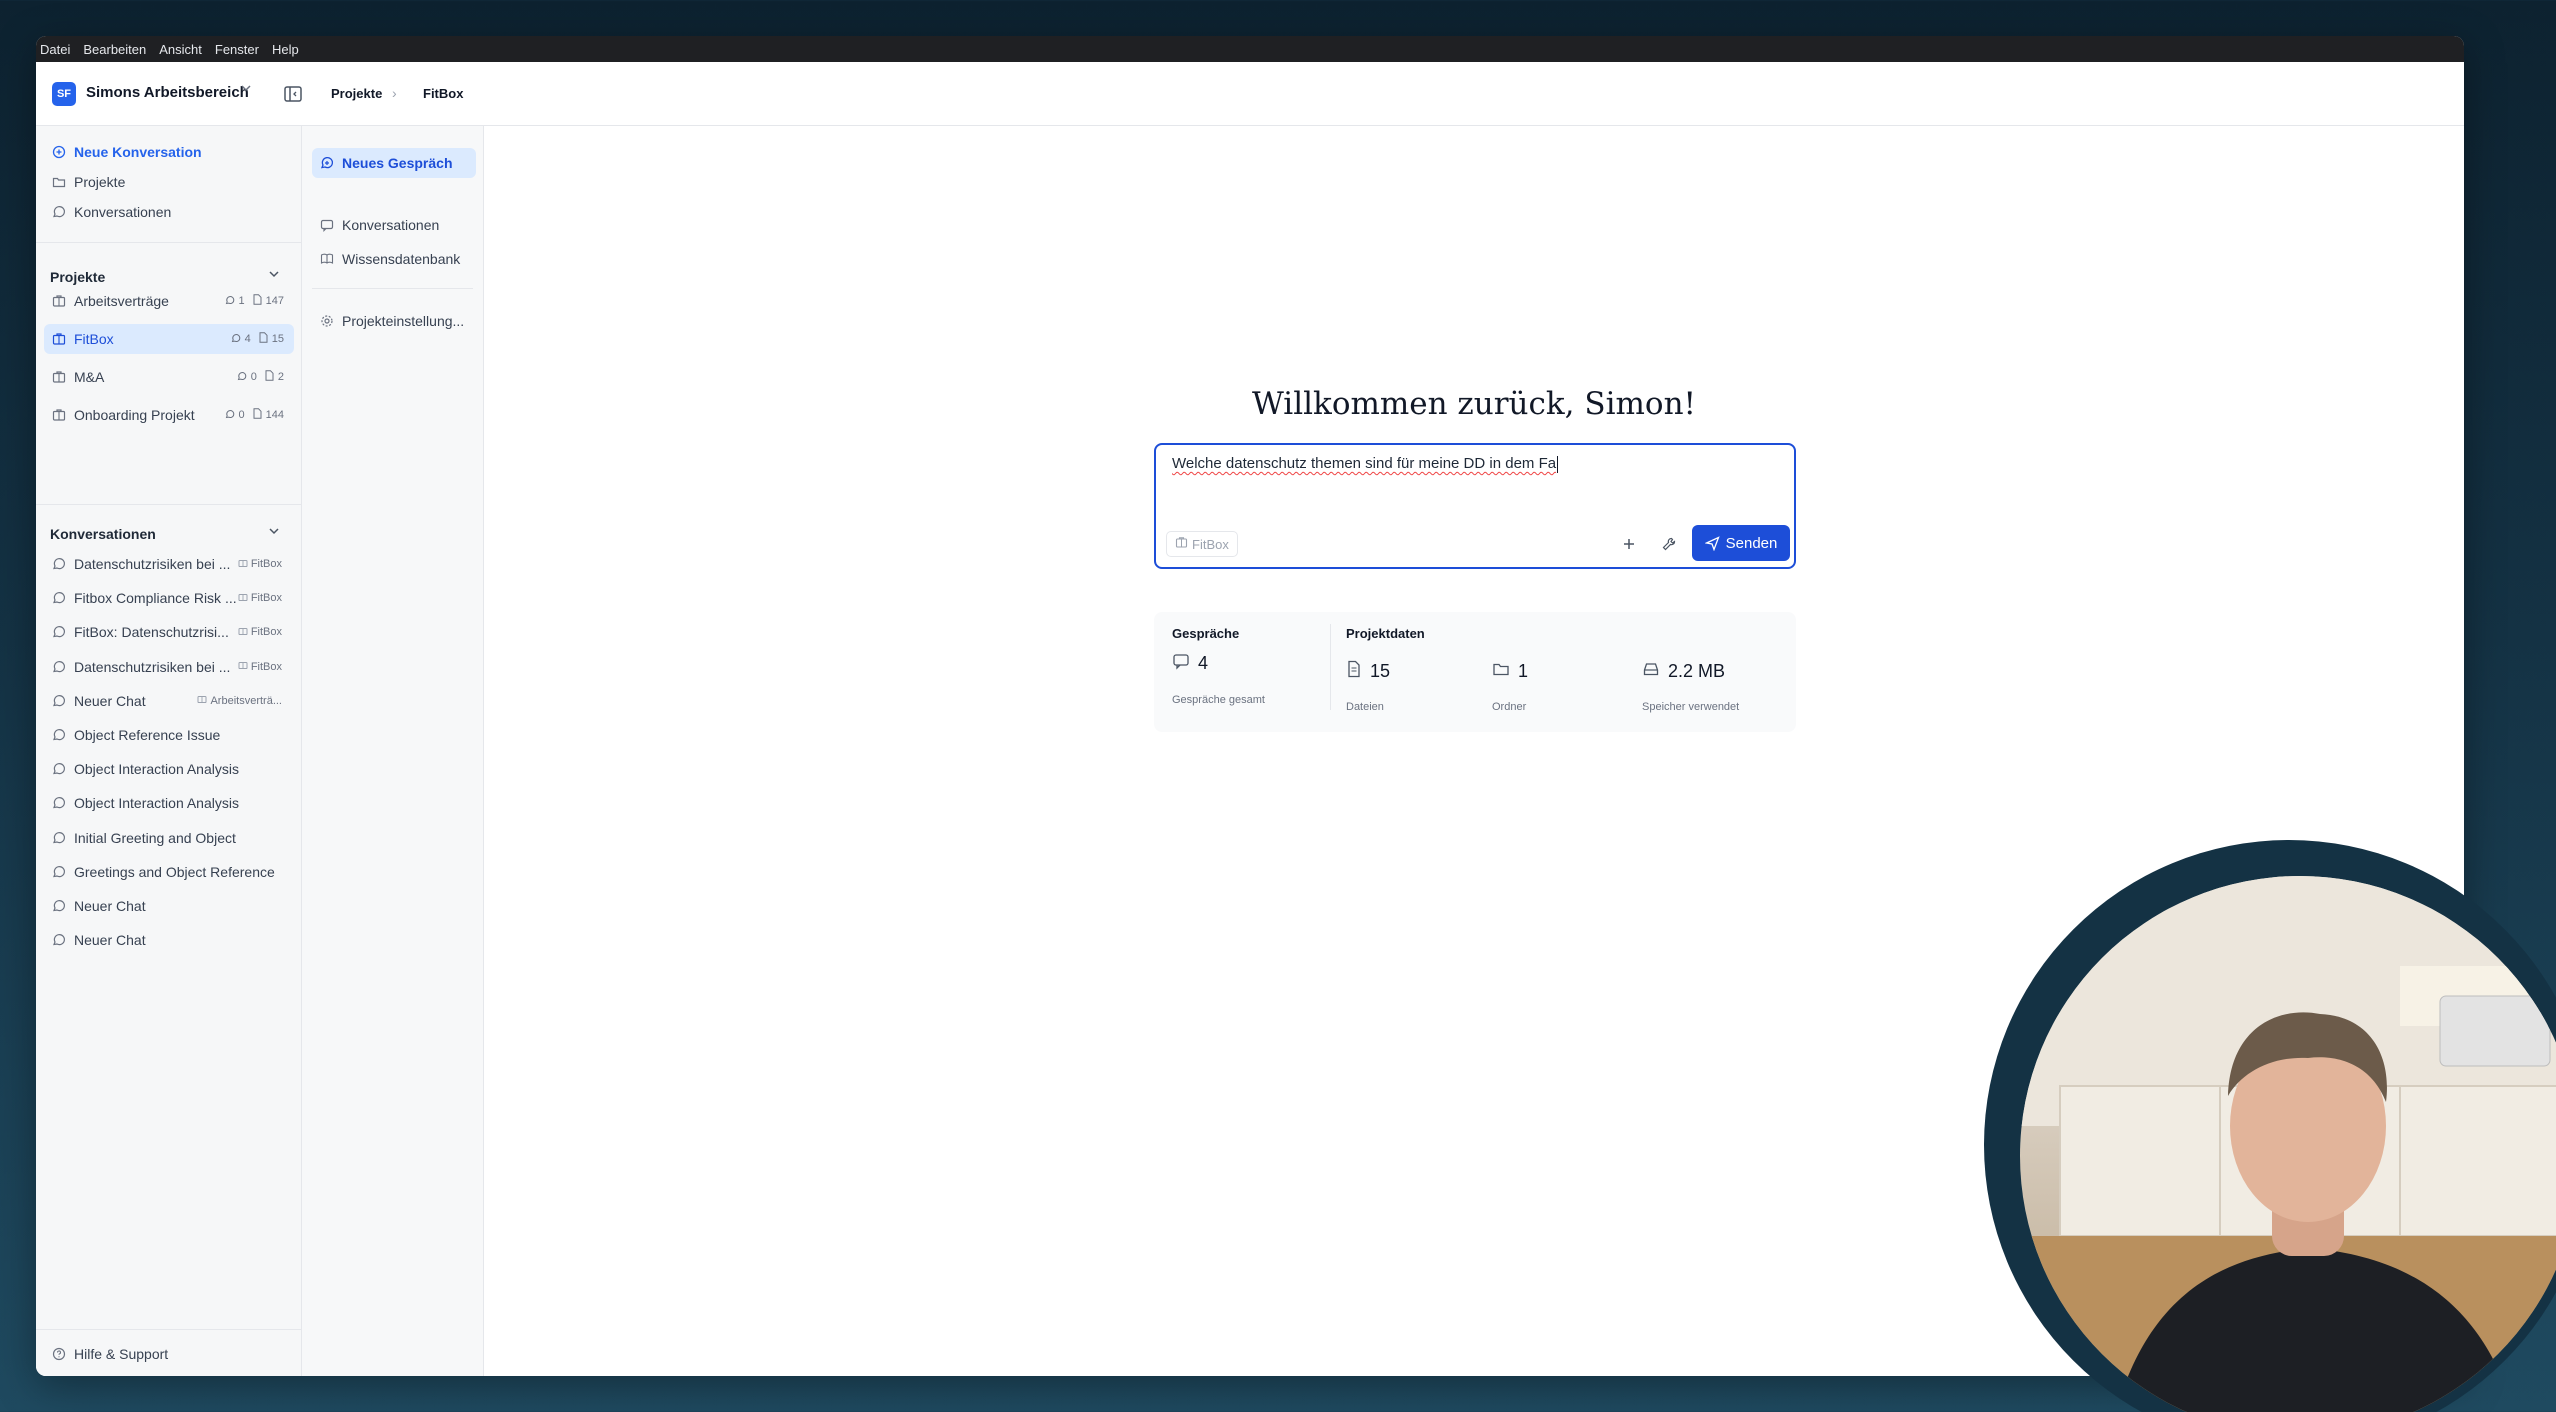  What do you see at coordinates (1385, 633) in the screenshot?
I see `projectdata-heading: Projektdaten` at bounding box center [1385, 633].